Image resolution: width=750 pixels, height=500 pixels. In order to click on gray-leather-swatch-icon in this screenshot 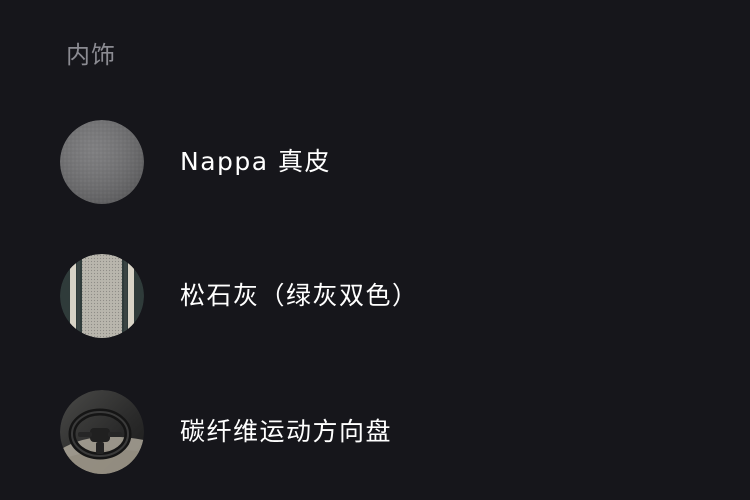, I will do `click(102, 162)`.